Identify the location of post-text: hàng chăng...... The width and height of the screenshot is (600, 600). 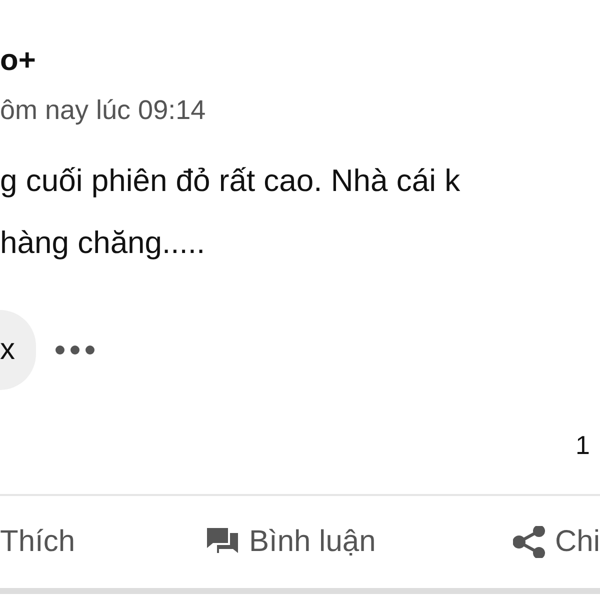
(103, 243).